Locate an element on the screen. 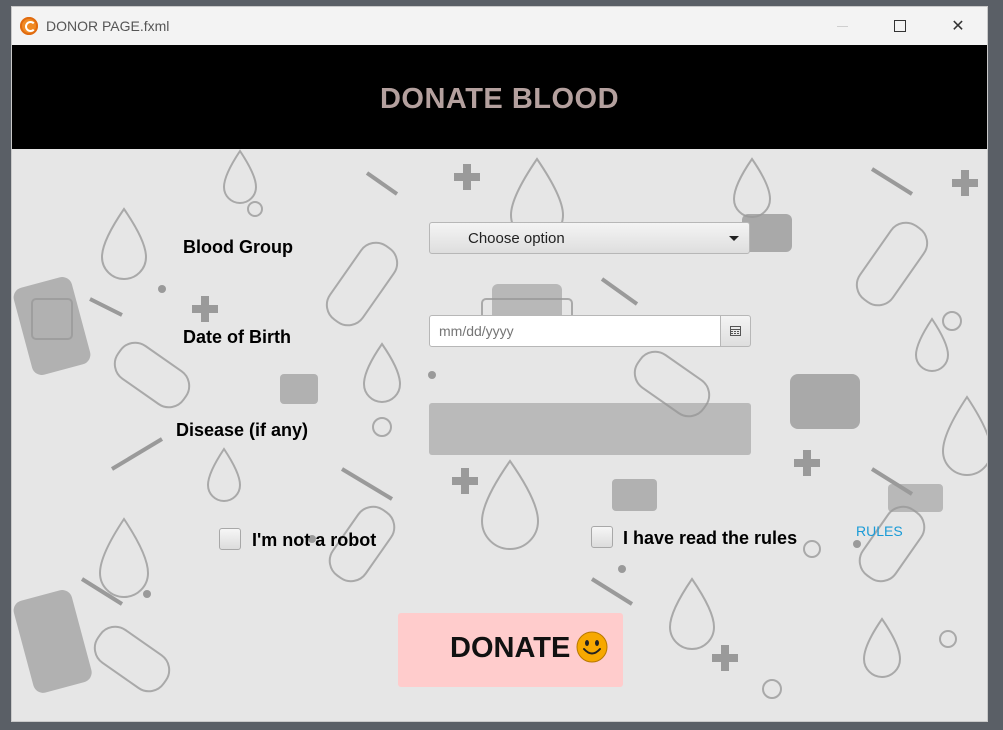 The image size is (1003, 730). smiley-icon is located at coordinates (592, 647).